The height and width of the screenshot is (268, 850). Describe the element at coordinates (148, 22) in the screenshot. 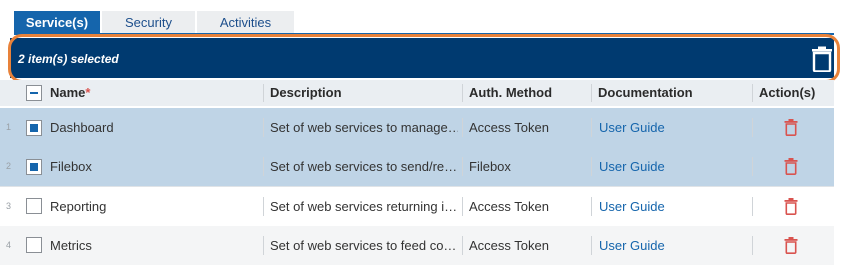

I see `tab-security: Security` at that location.